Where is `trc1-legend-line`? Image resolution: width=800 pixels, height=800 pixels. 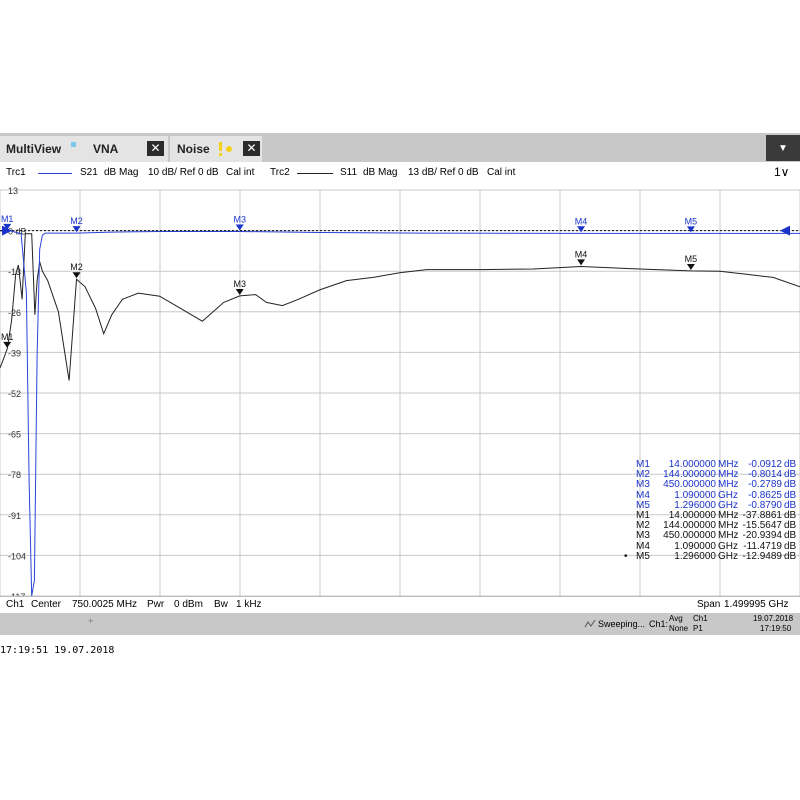 trc1-legend-line is located at coordinates (55, 173).